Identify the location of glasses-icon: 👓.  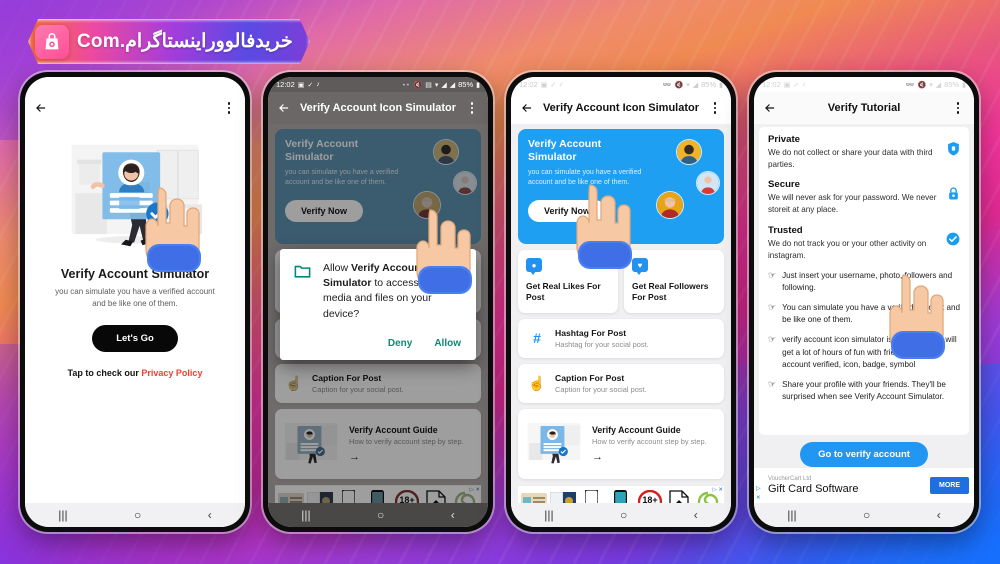
(910, 85).